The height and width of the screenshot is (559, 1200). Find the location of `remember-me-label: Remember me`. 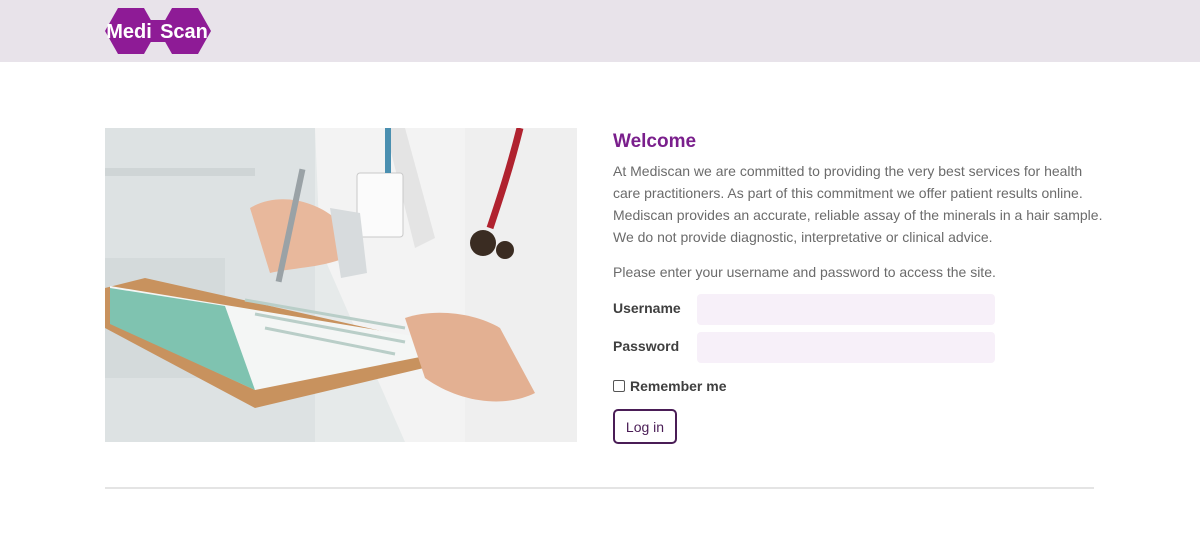

remember-me-label: Remember me is located at coordinates (678, 386).